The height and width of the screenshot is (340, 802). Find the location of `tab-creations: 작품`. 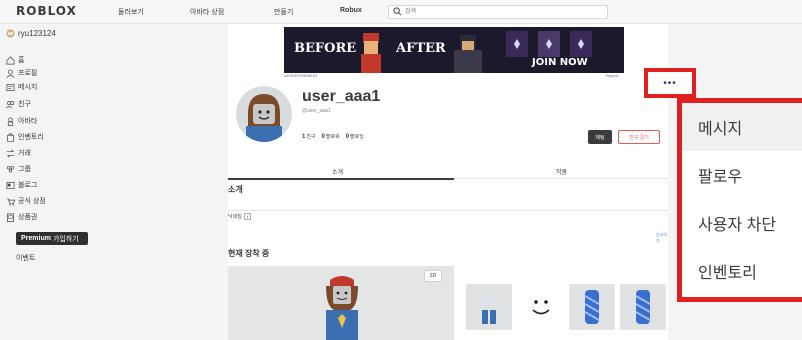

tab-creations: 작품 is located at coordinates (561, 171).